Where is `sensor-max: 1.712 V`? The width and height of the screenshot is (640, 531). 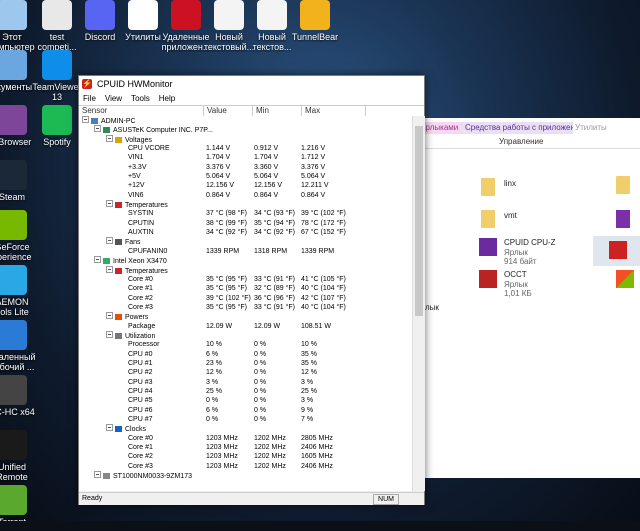
sensor-max: 1.712 V is located at coordinates (313, 158).